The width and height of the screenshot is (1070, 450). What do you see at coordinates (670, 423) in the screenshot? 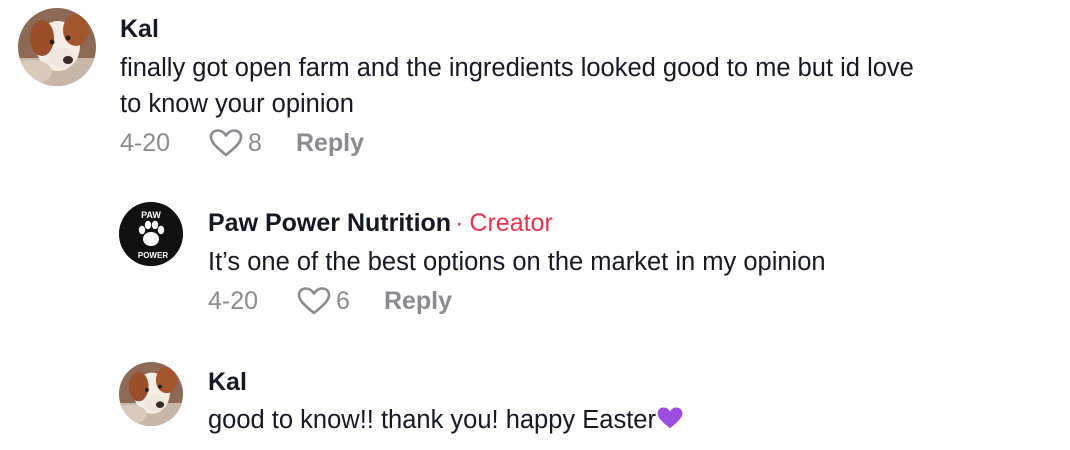
I see `purple-heart-icon` at bounding box center [670, 423].